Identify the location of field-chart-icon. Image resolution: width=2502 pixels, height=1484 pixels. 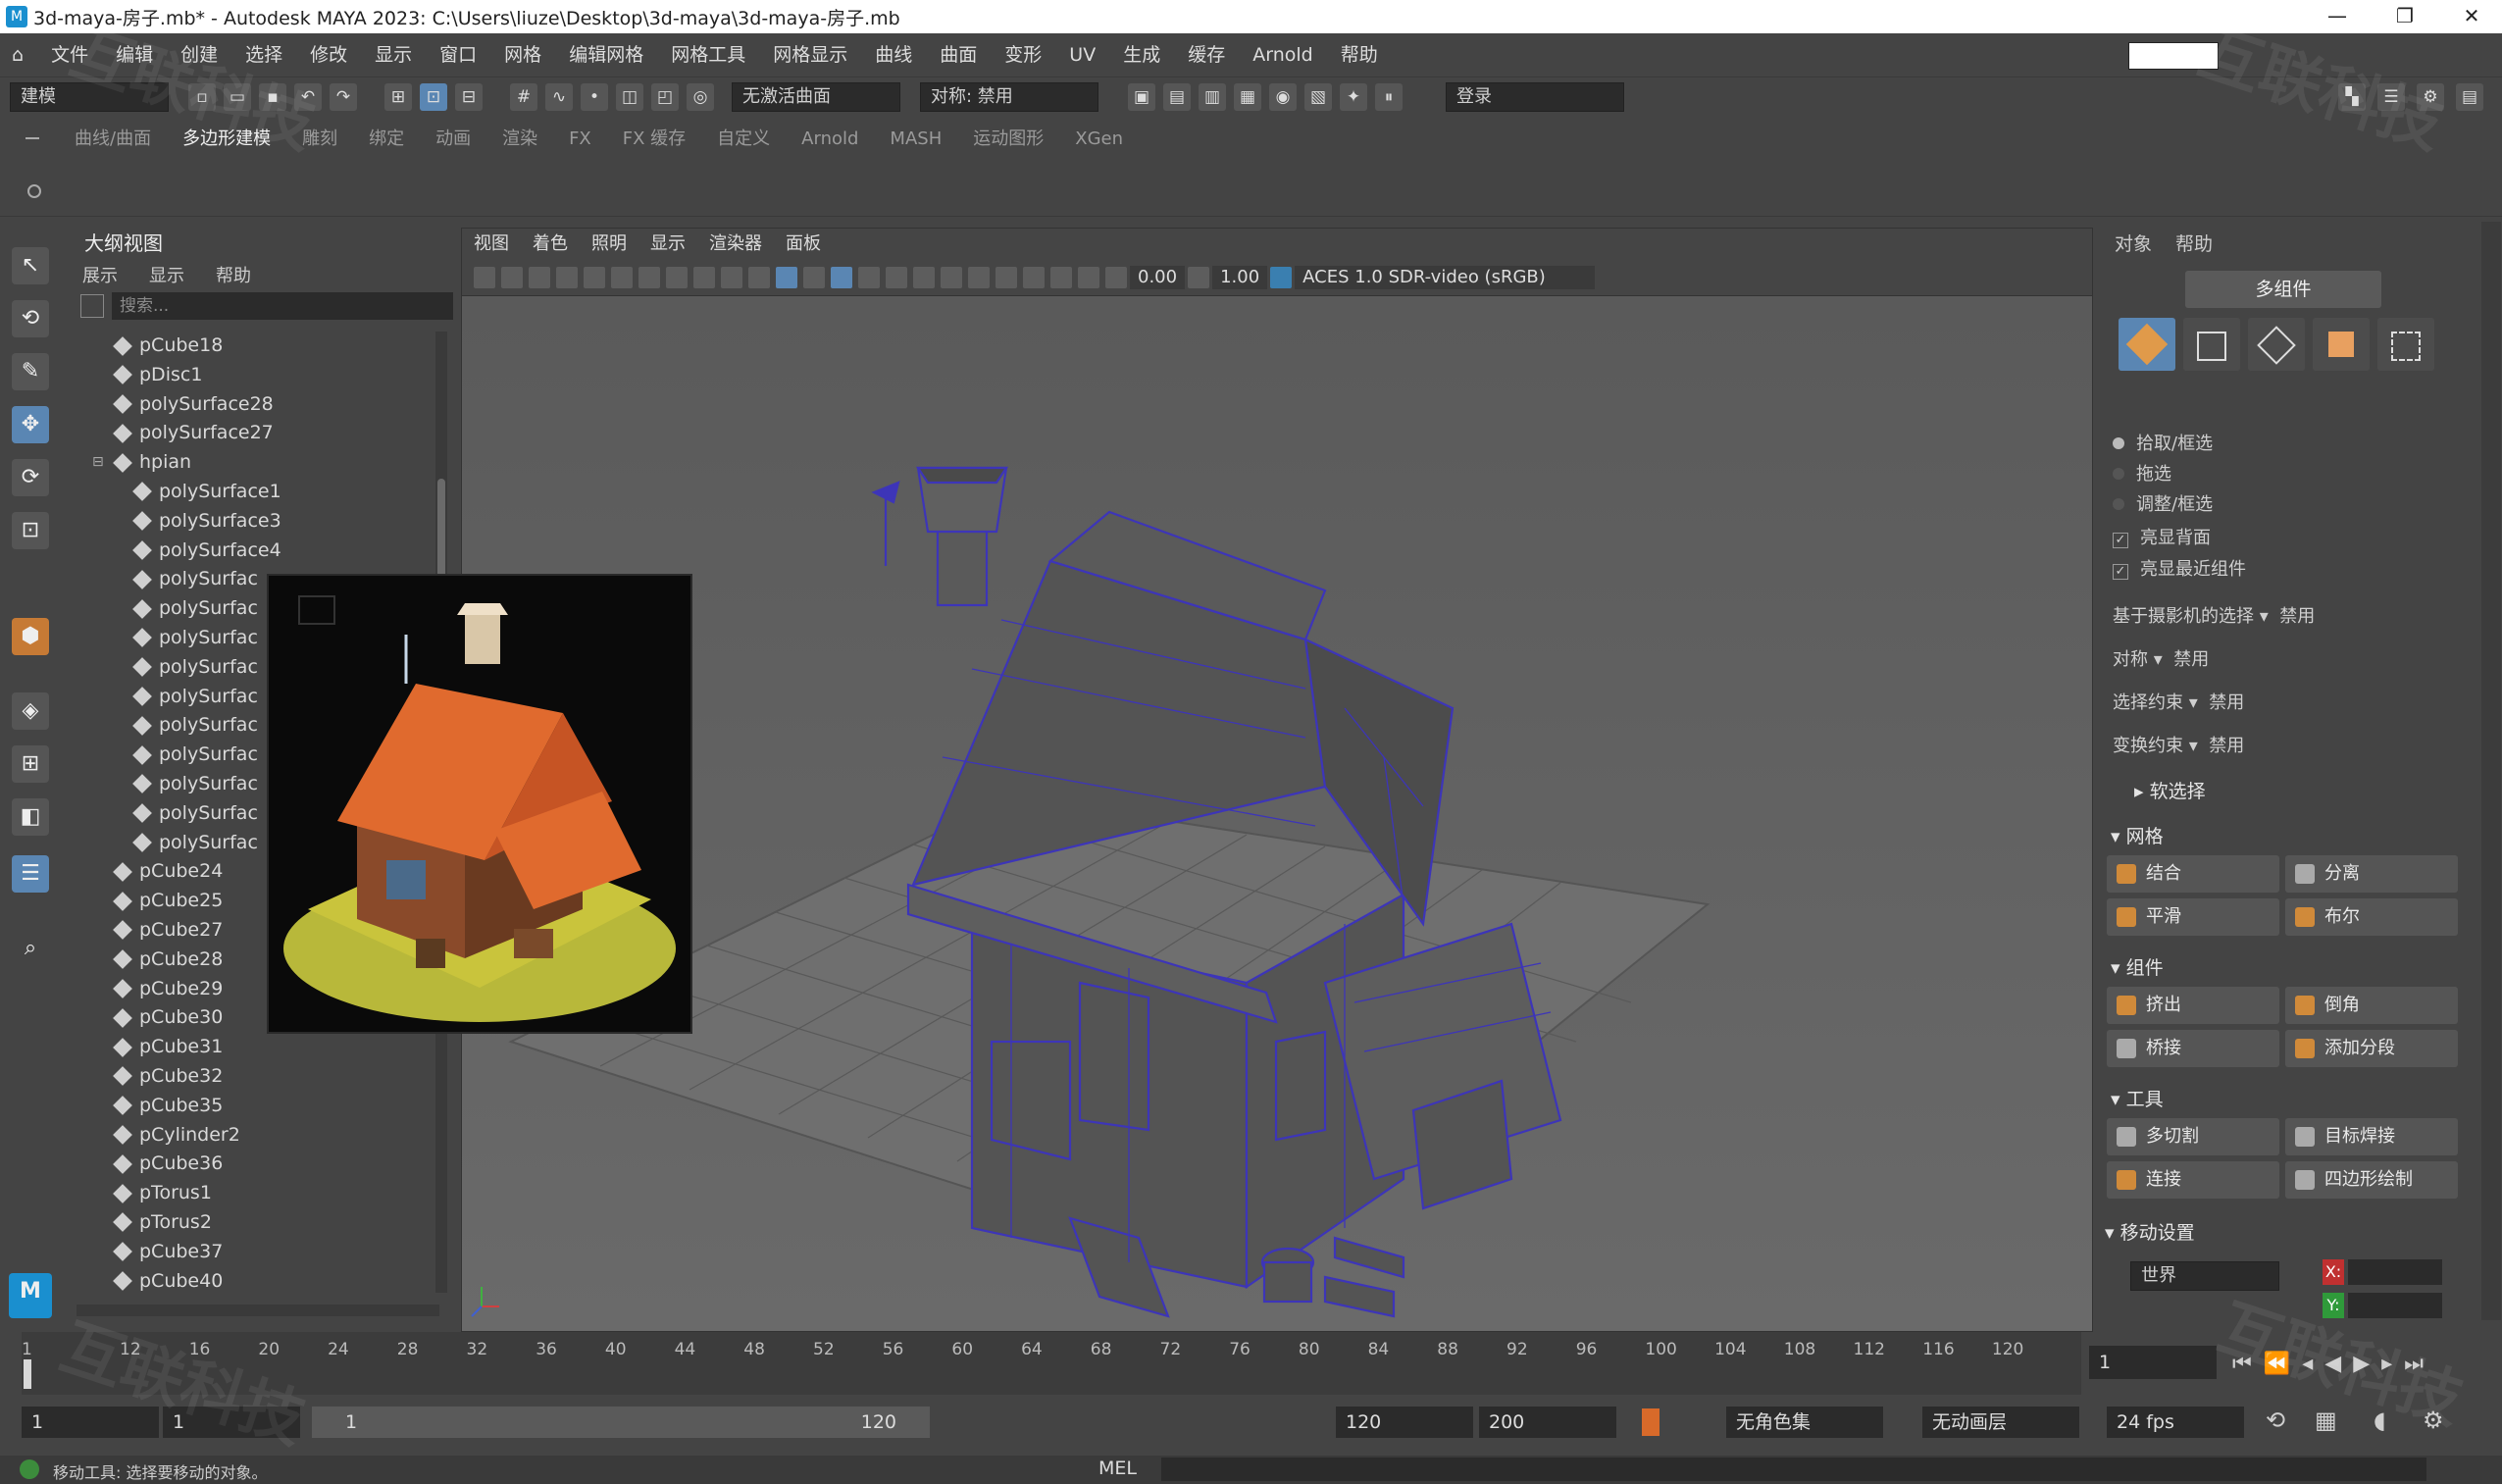
(704, 277).